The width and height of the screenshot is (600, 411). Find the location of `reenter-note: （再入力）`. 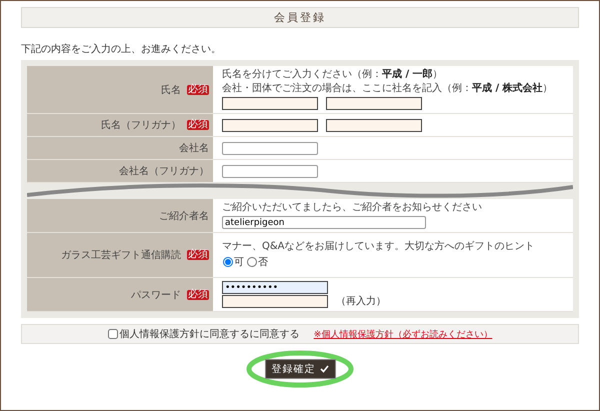

reenter-note: （再入力） is located at coordinates (361, 301).